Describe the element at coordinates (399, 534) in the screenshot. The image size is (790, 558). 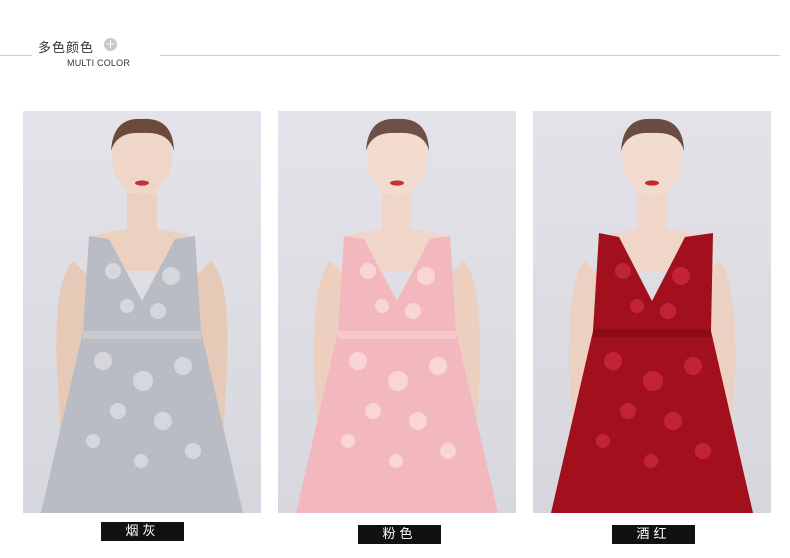
I see `color-label-pink: 粉色` at that location.